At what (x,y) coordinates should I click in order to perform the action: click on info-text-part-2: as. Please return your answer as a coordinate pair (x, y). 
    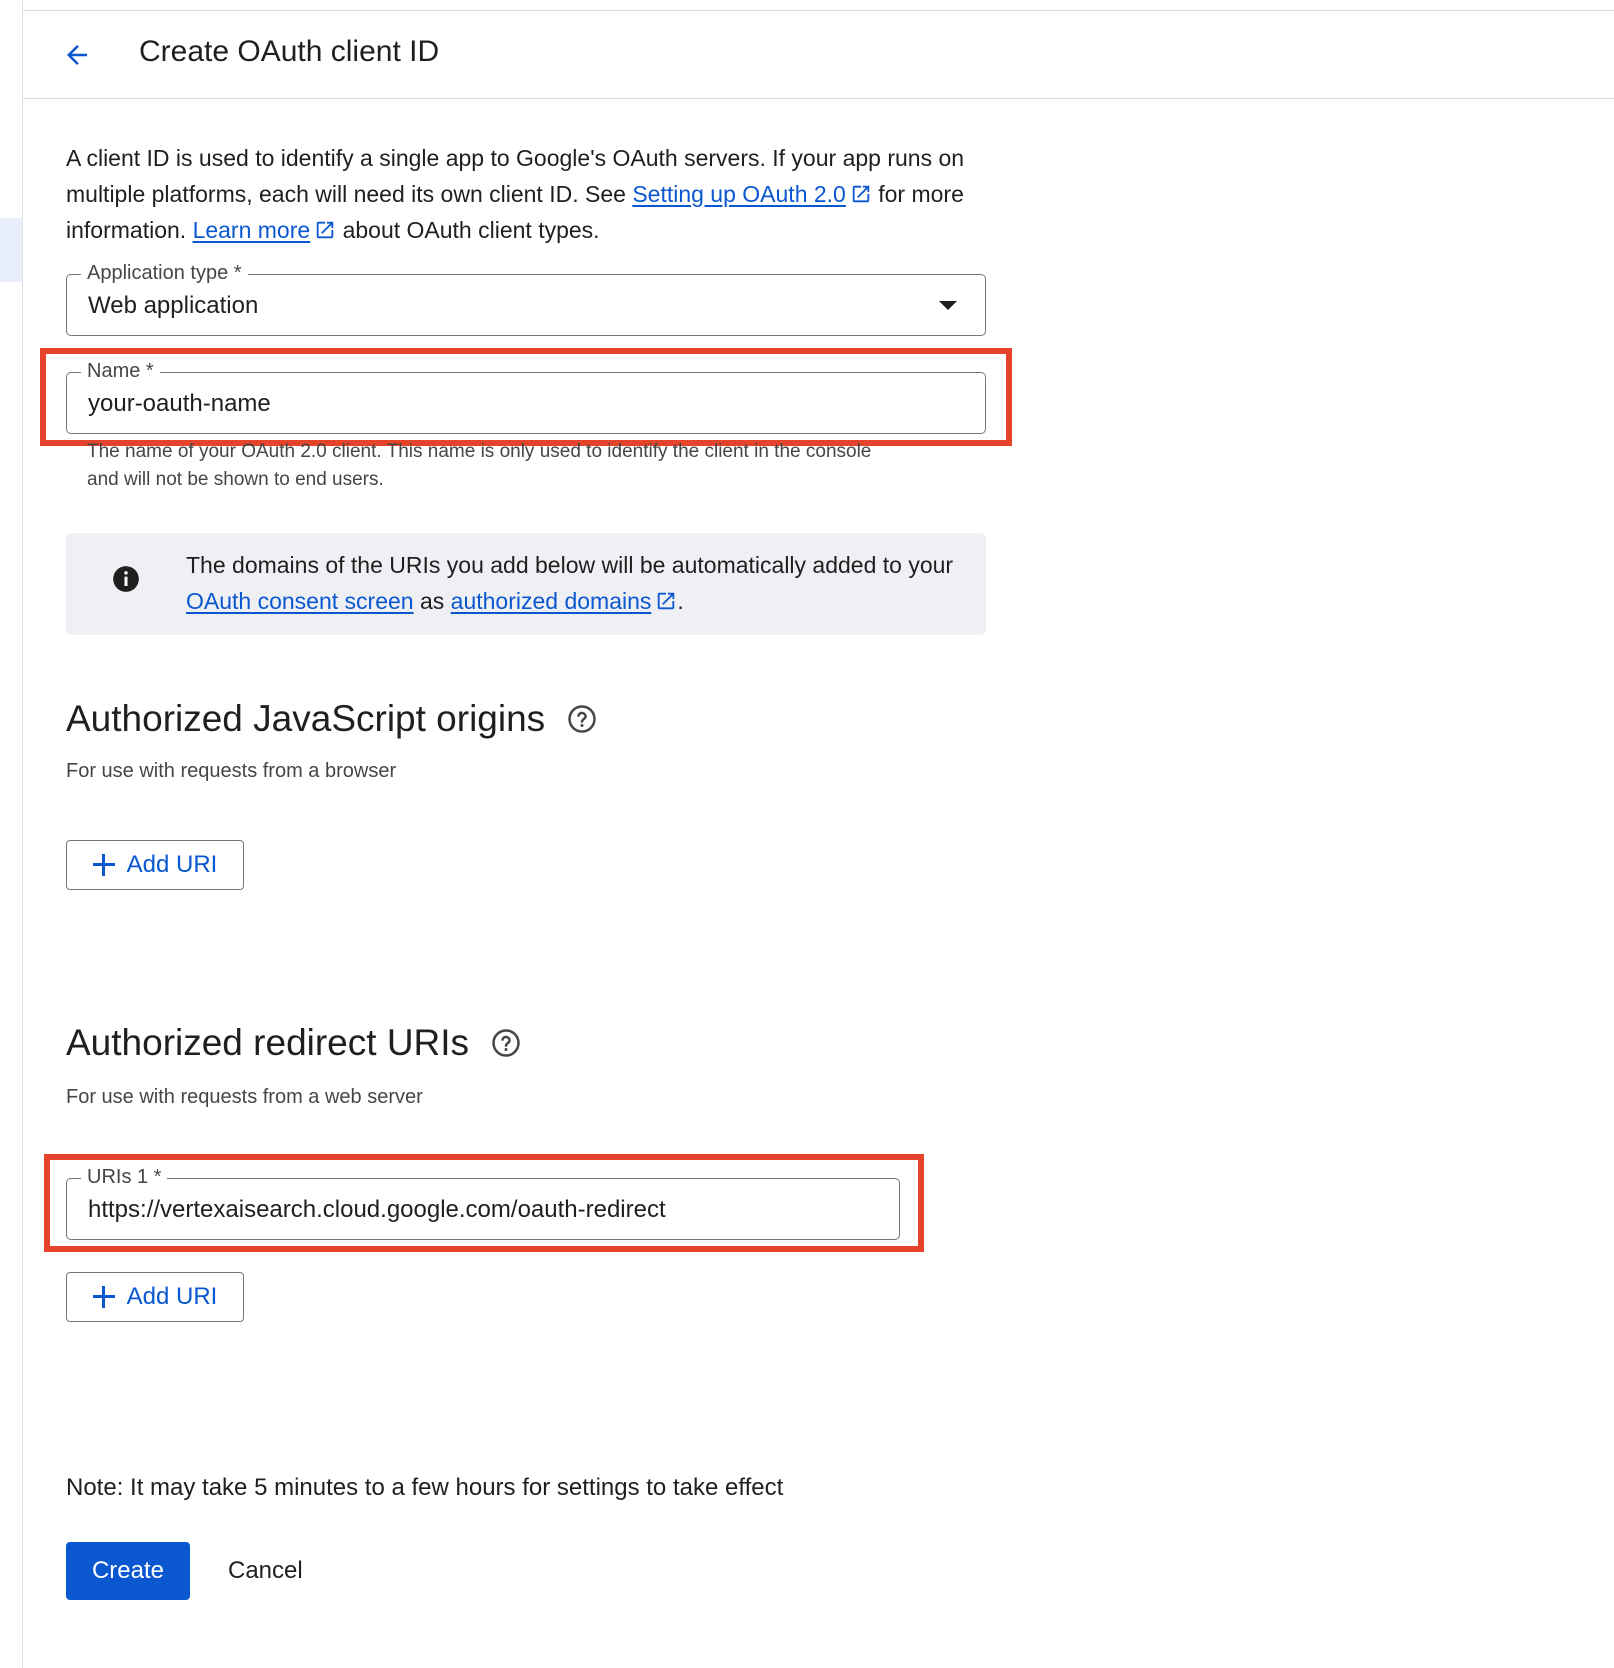
    Looking at the image, I should click on (432, 601).